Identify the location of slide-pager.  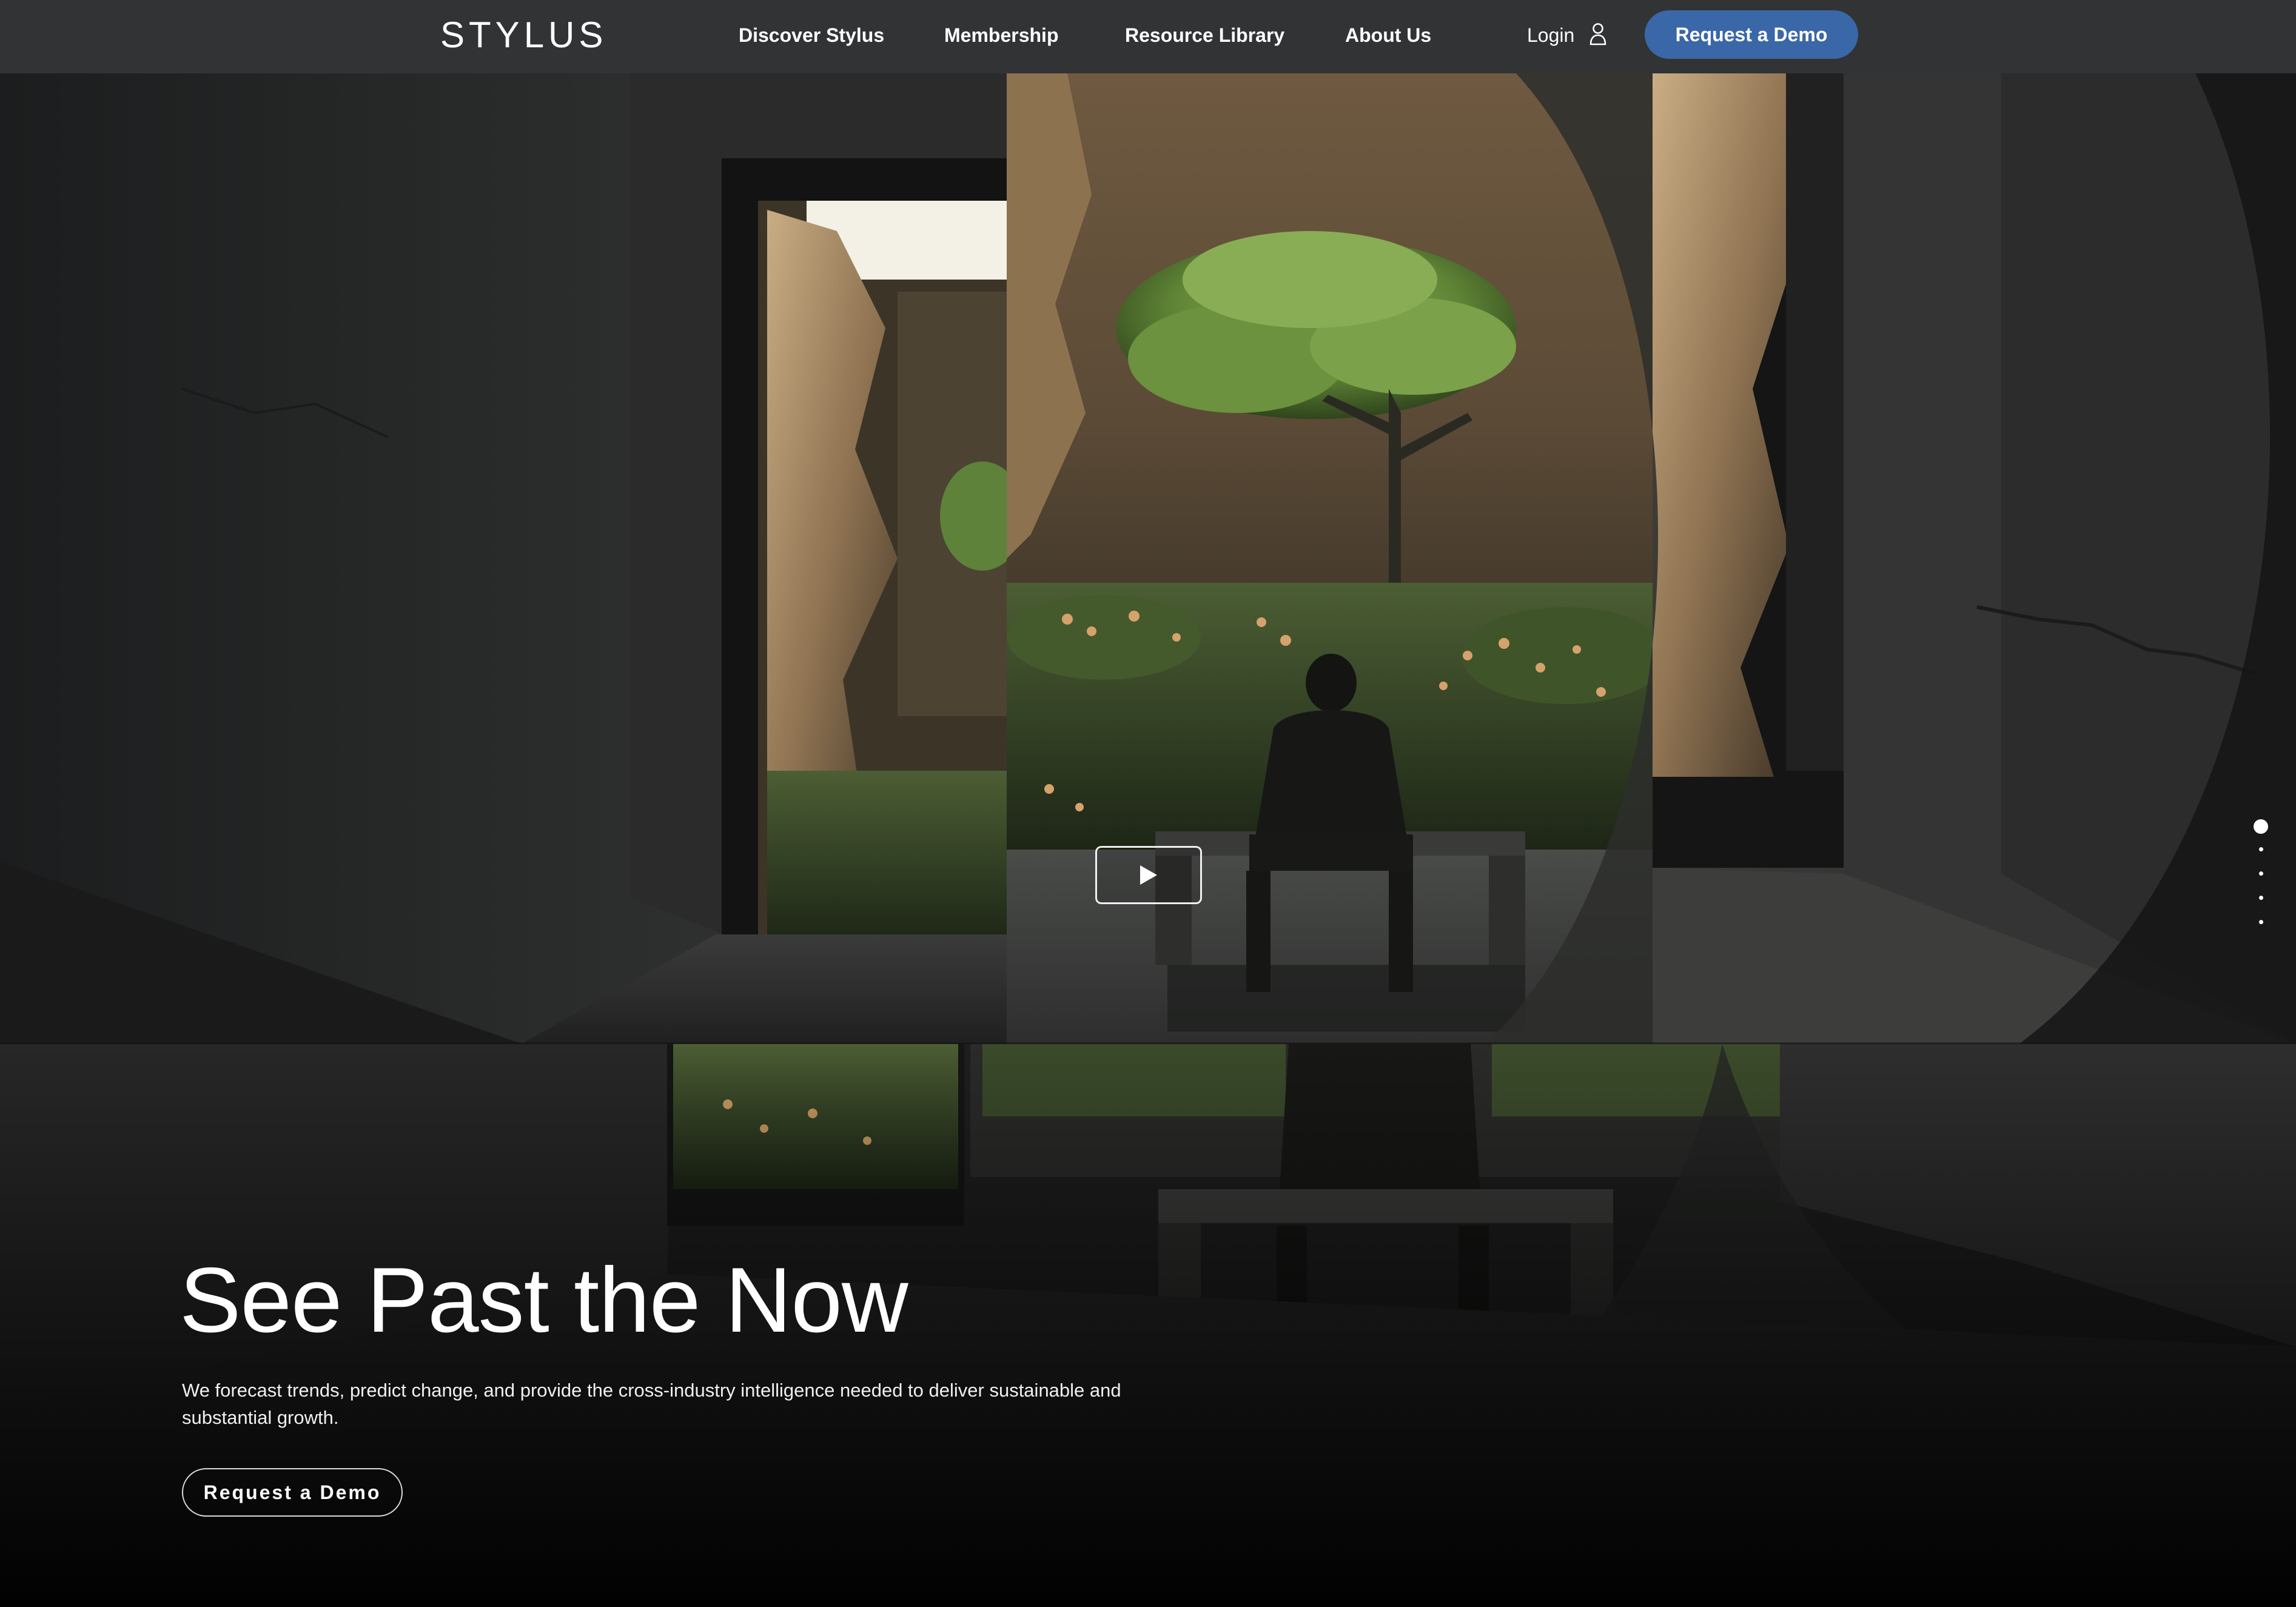
(2261, 873).